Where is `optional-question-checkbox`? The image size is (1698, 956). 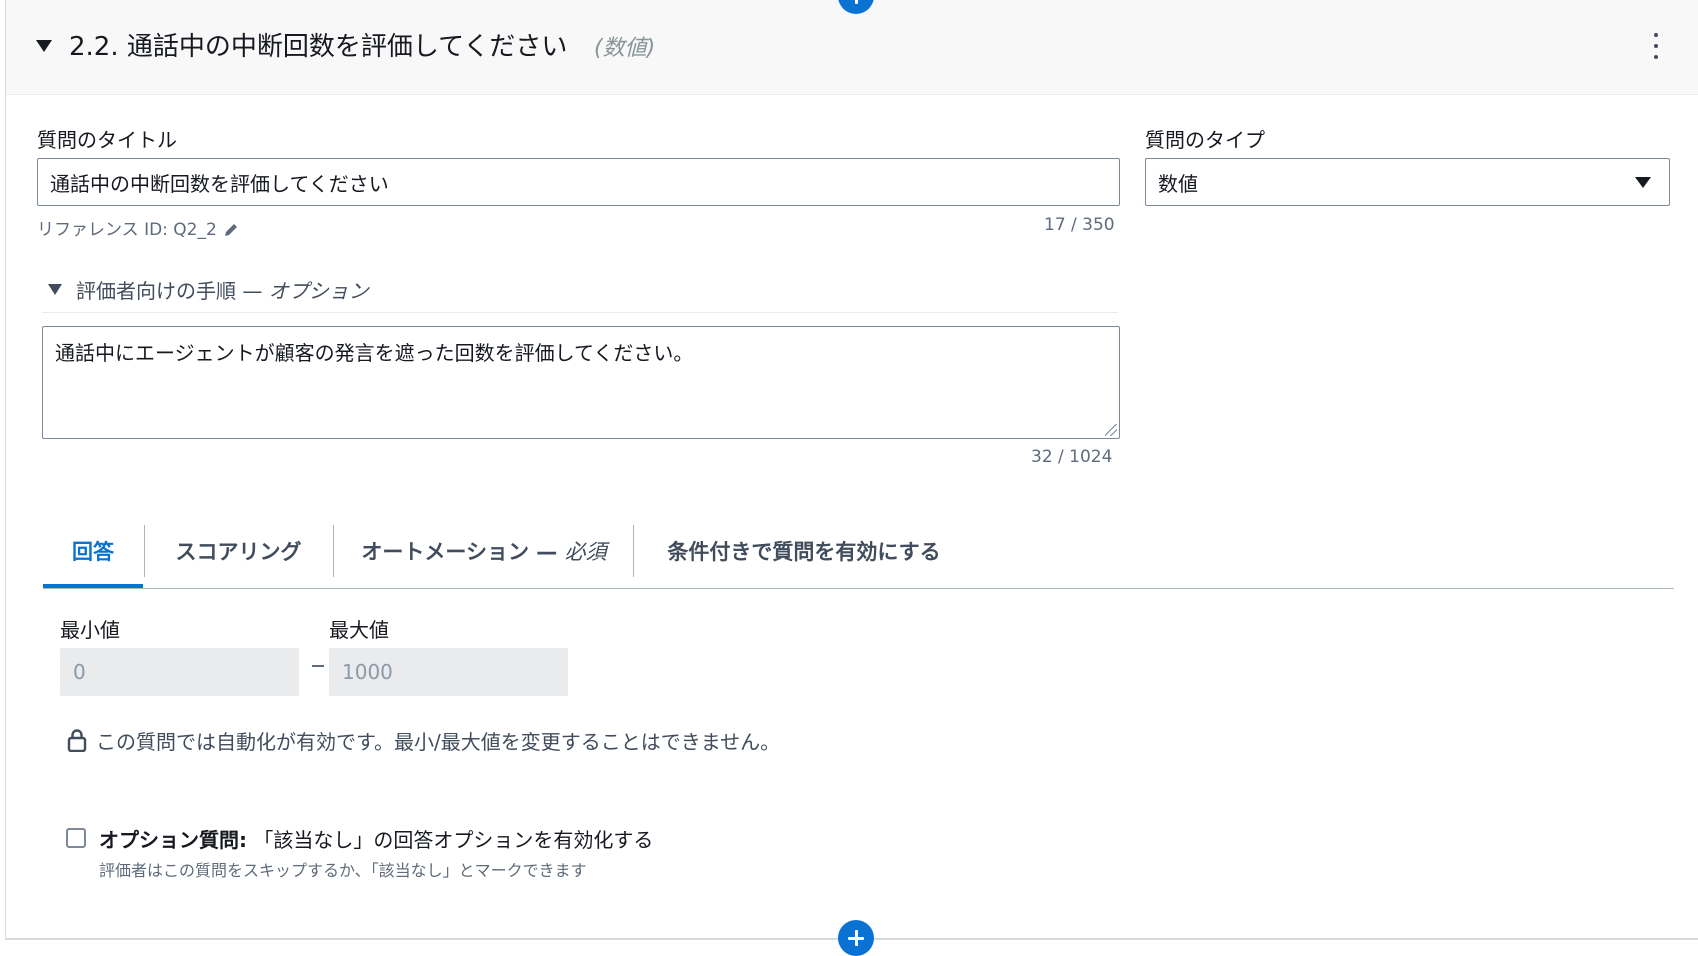
optional-question-checkbox is located at coordinates (76, 838).